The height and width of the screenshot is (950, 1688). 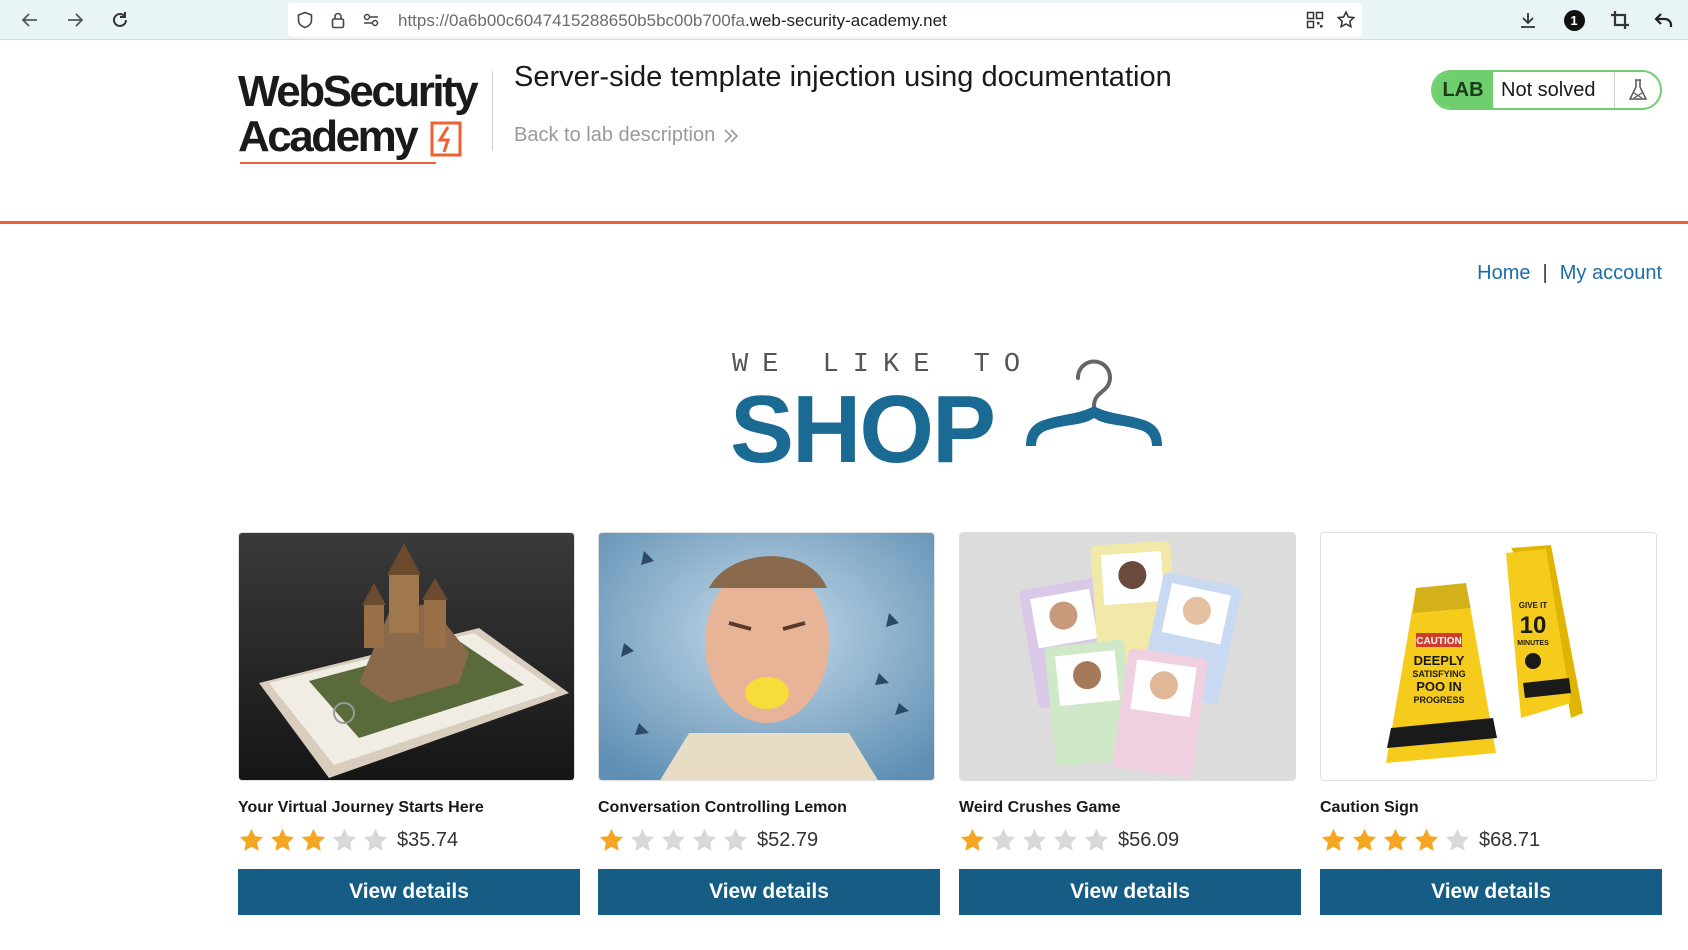 I want to click on flask-icon, so click(x=1637, y=90).